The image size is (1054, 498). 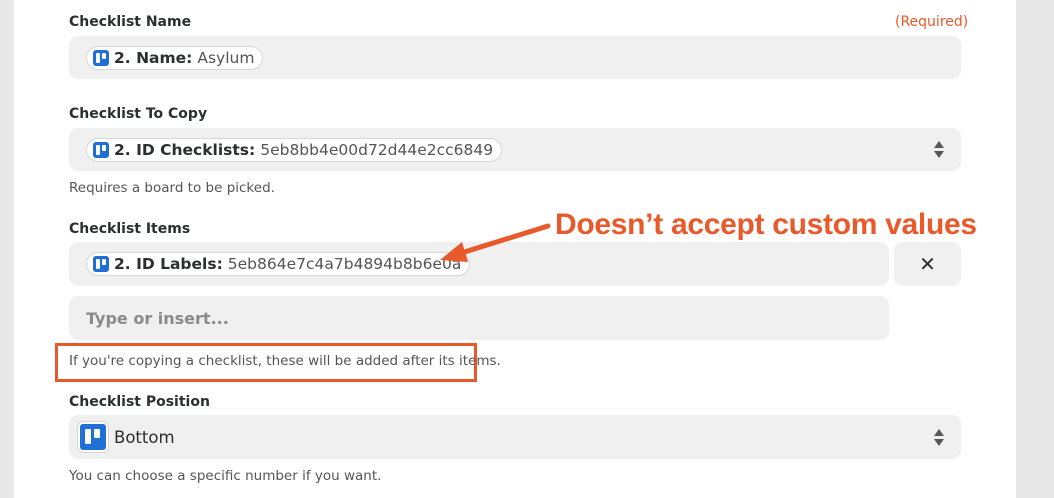 I want to click on chip-value: 5eb864e7c4a7b4894b8b6e0a, so click(x=344, y=264).